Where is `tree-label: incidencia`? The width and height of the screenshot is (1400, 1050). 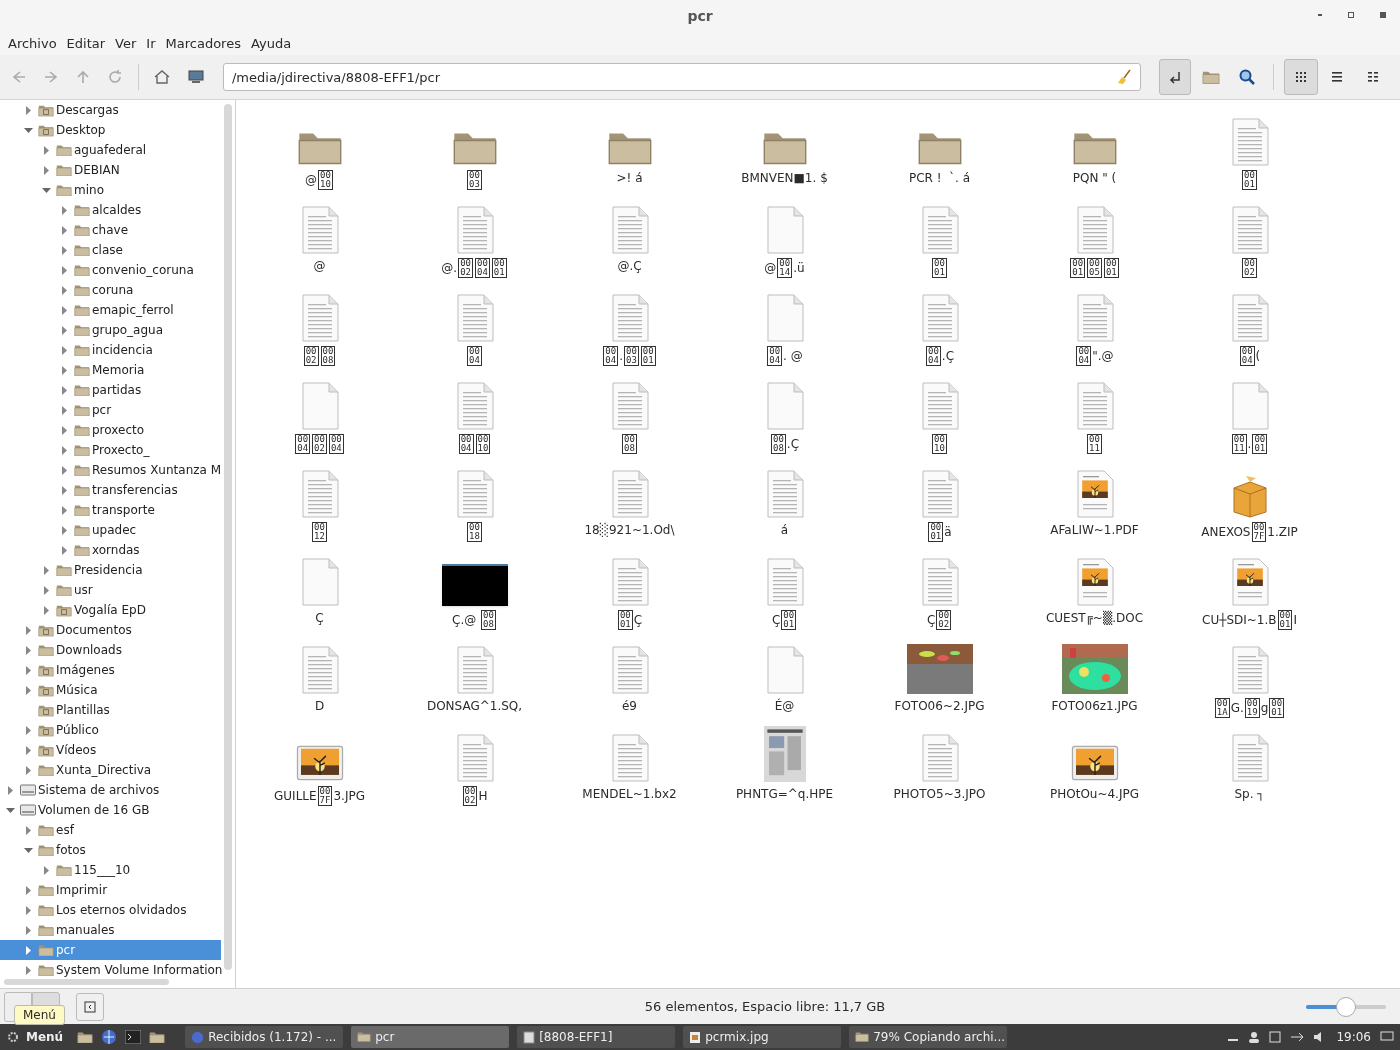
tree-label: incidencia is located at coordinates (122, 350).